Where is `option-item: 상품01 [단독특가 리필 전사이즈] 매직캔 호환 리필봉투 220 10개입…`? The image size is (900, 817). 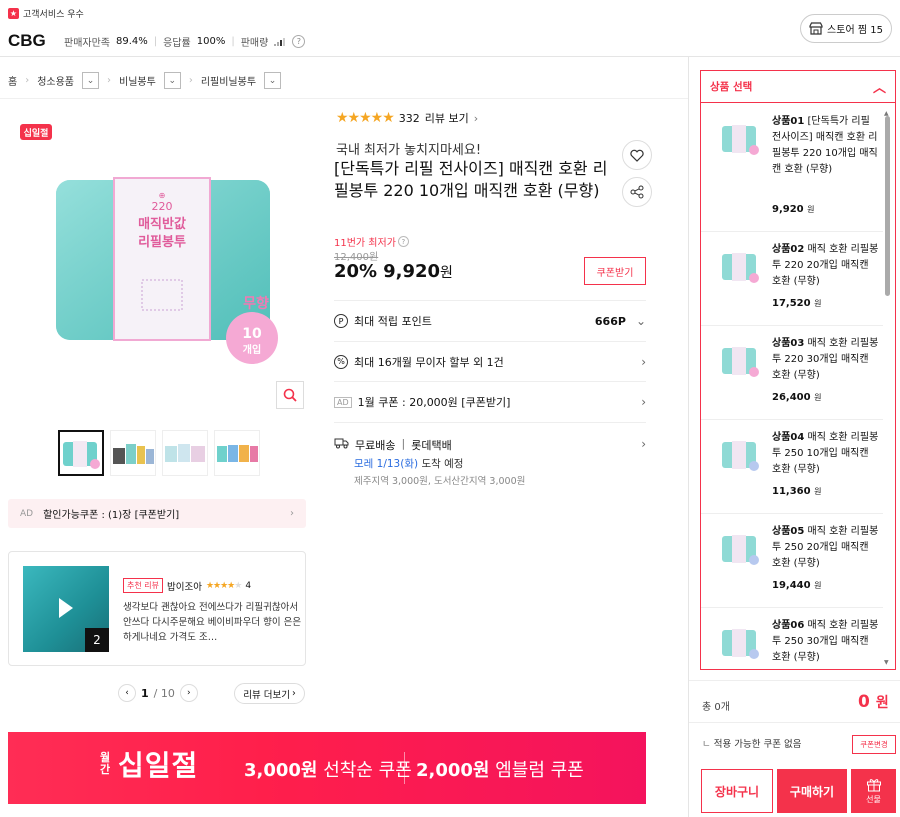 option-item: 상품01 [단독특가 리필 전사이즈] 매직캔 호환 리필봉투 220 10개입… is located at coordinates (792, 168).